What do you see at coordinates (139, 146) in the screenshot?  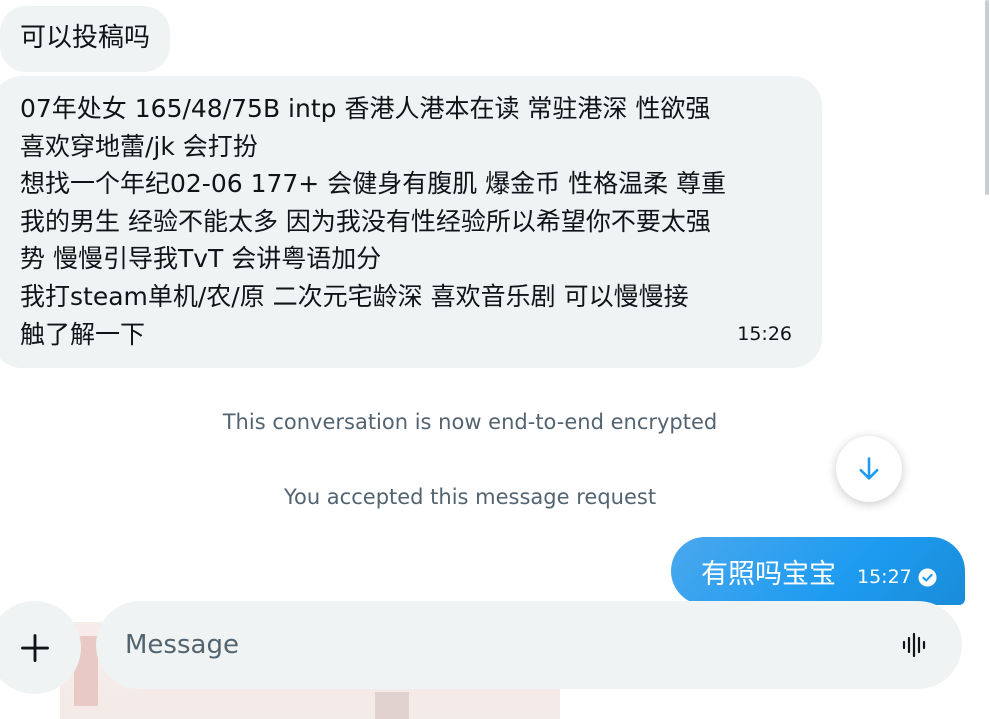 I see `message-line: 喜欢穿地蕾/jk 会打扮` at bounding box center [139, 146].